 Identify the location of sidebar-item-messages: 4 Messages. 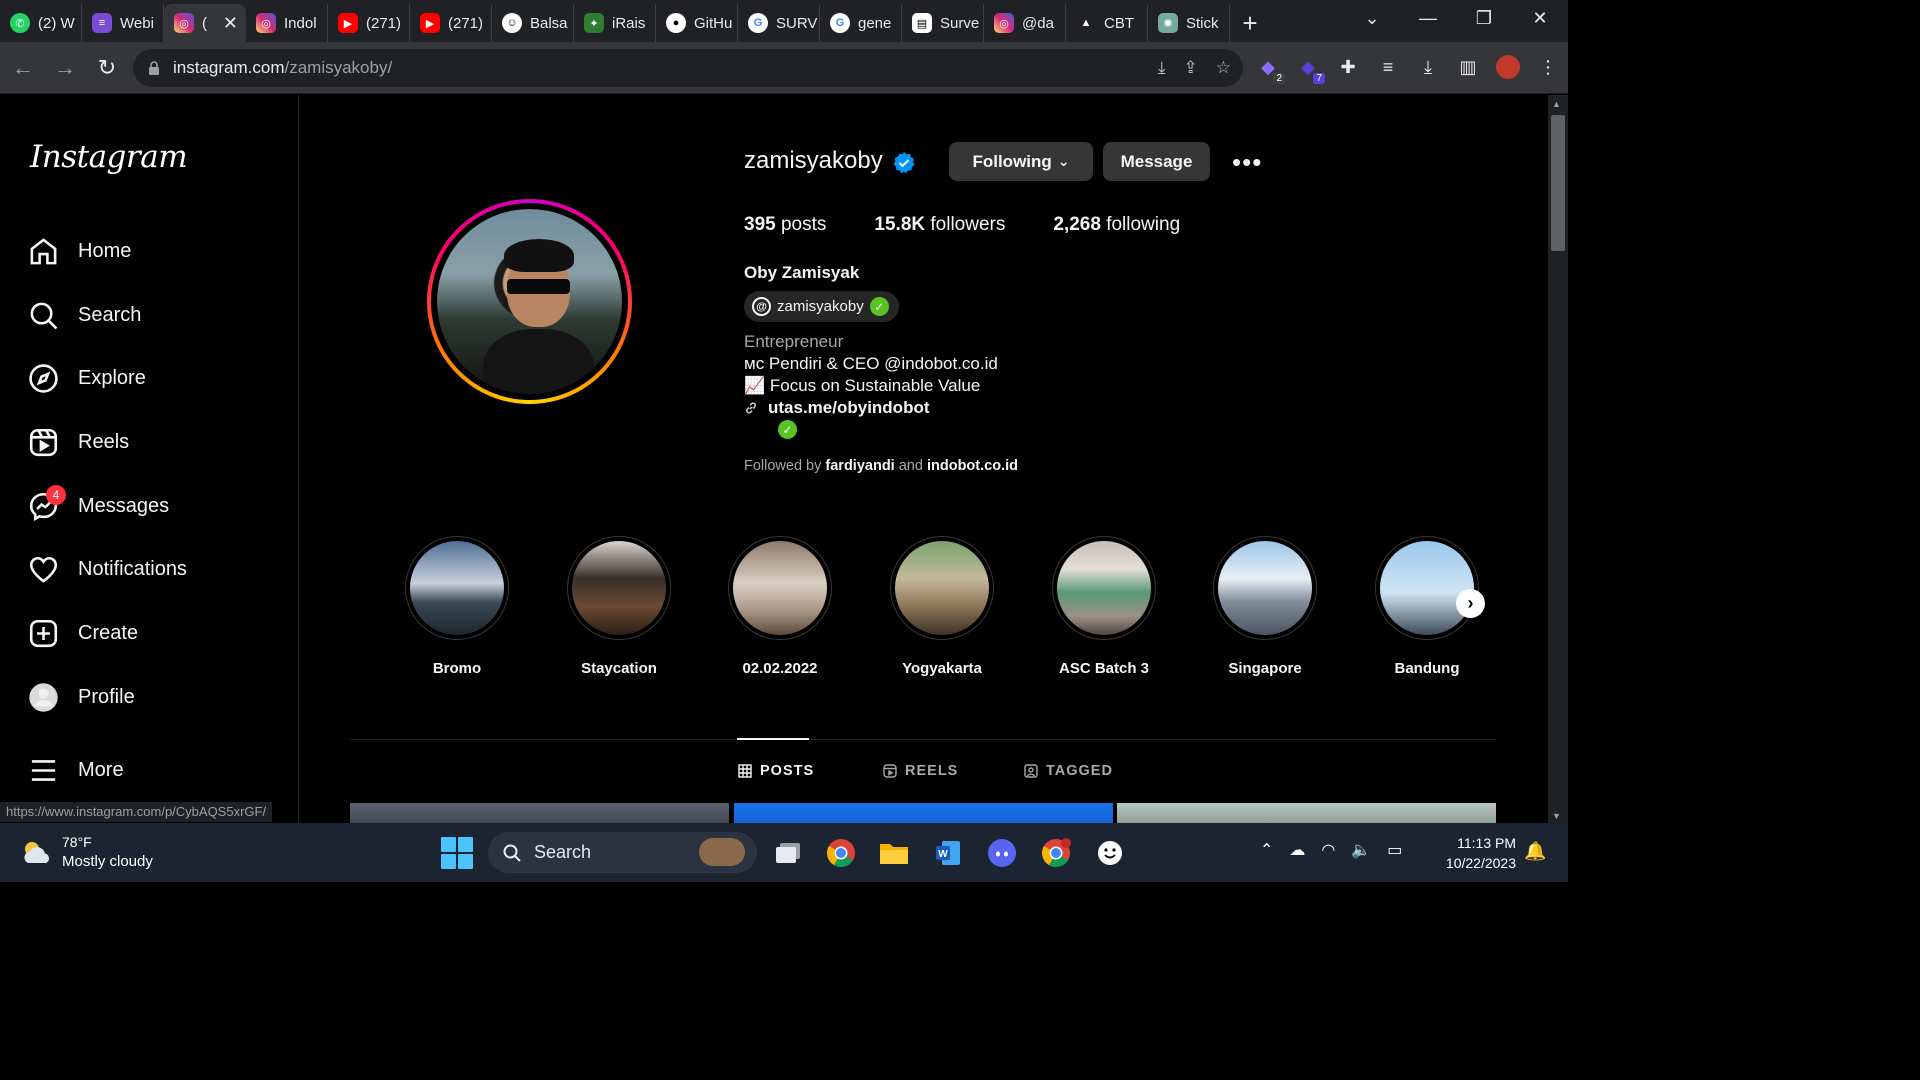
(98, 506).